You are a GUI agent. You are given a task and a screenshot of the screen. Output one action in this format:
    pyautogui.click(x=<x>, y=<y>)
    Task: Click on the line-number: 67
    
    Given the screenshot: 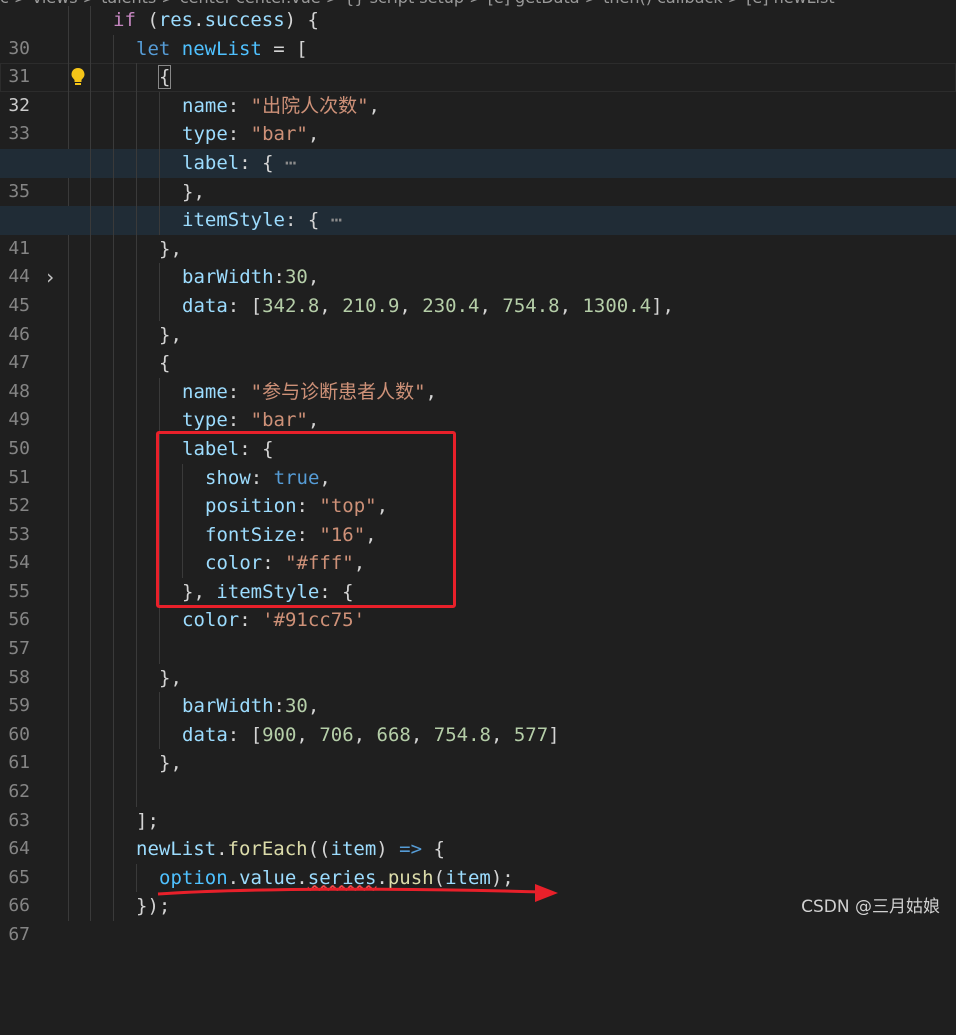 What is the action you would take?
    pyautogui.click(x=19, y=934)
    